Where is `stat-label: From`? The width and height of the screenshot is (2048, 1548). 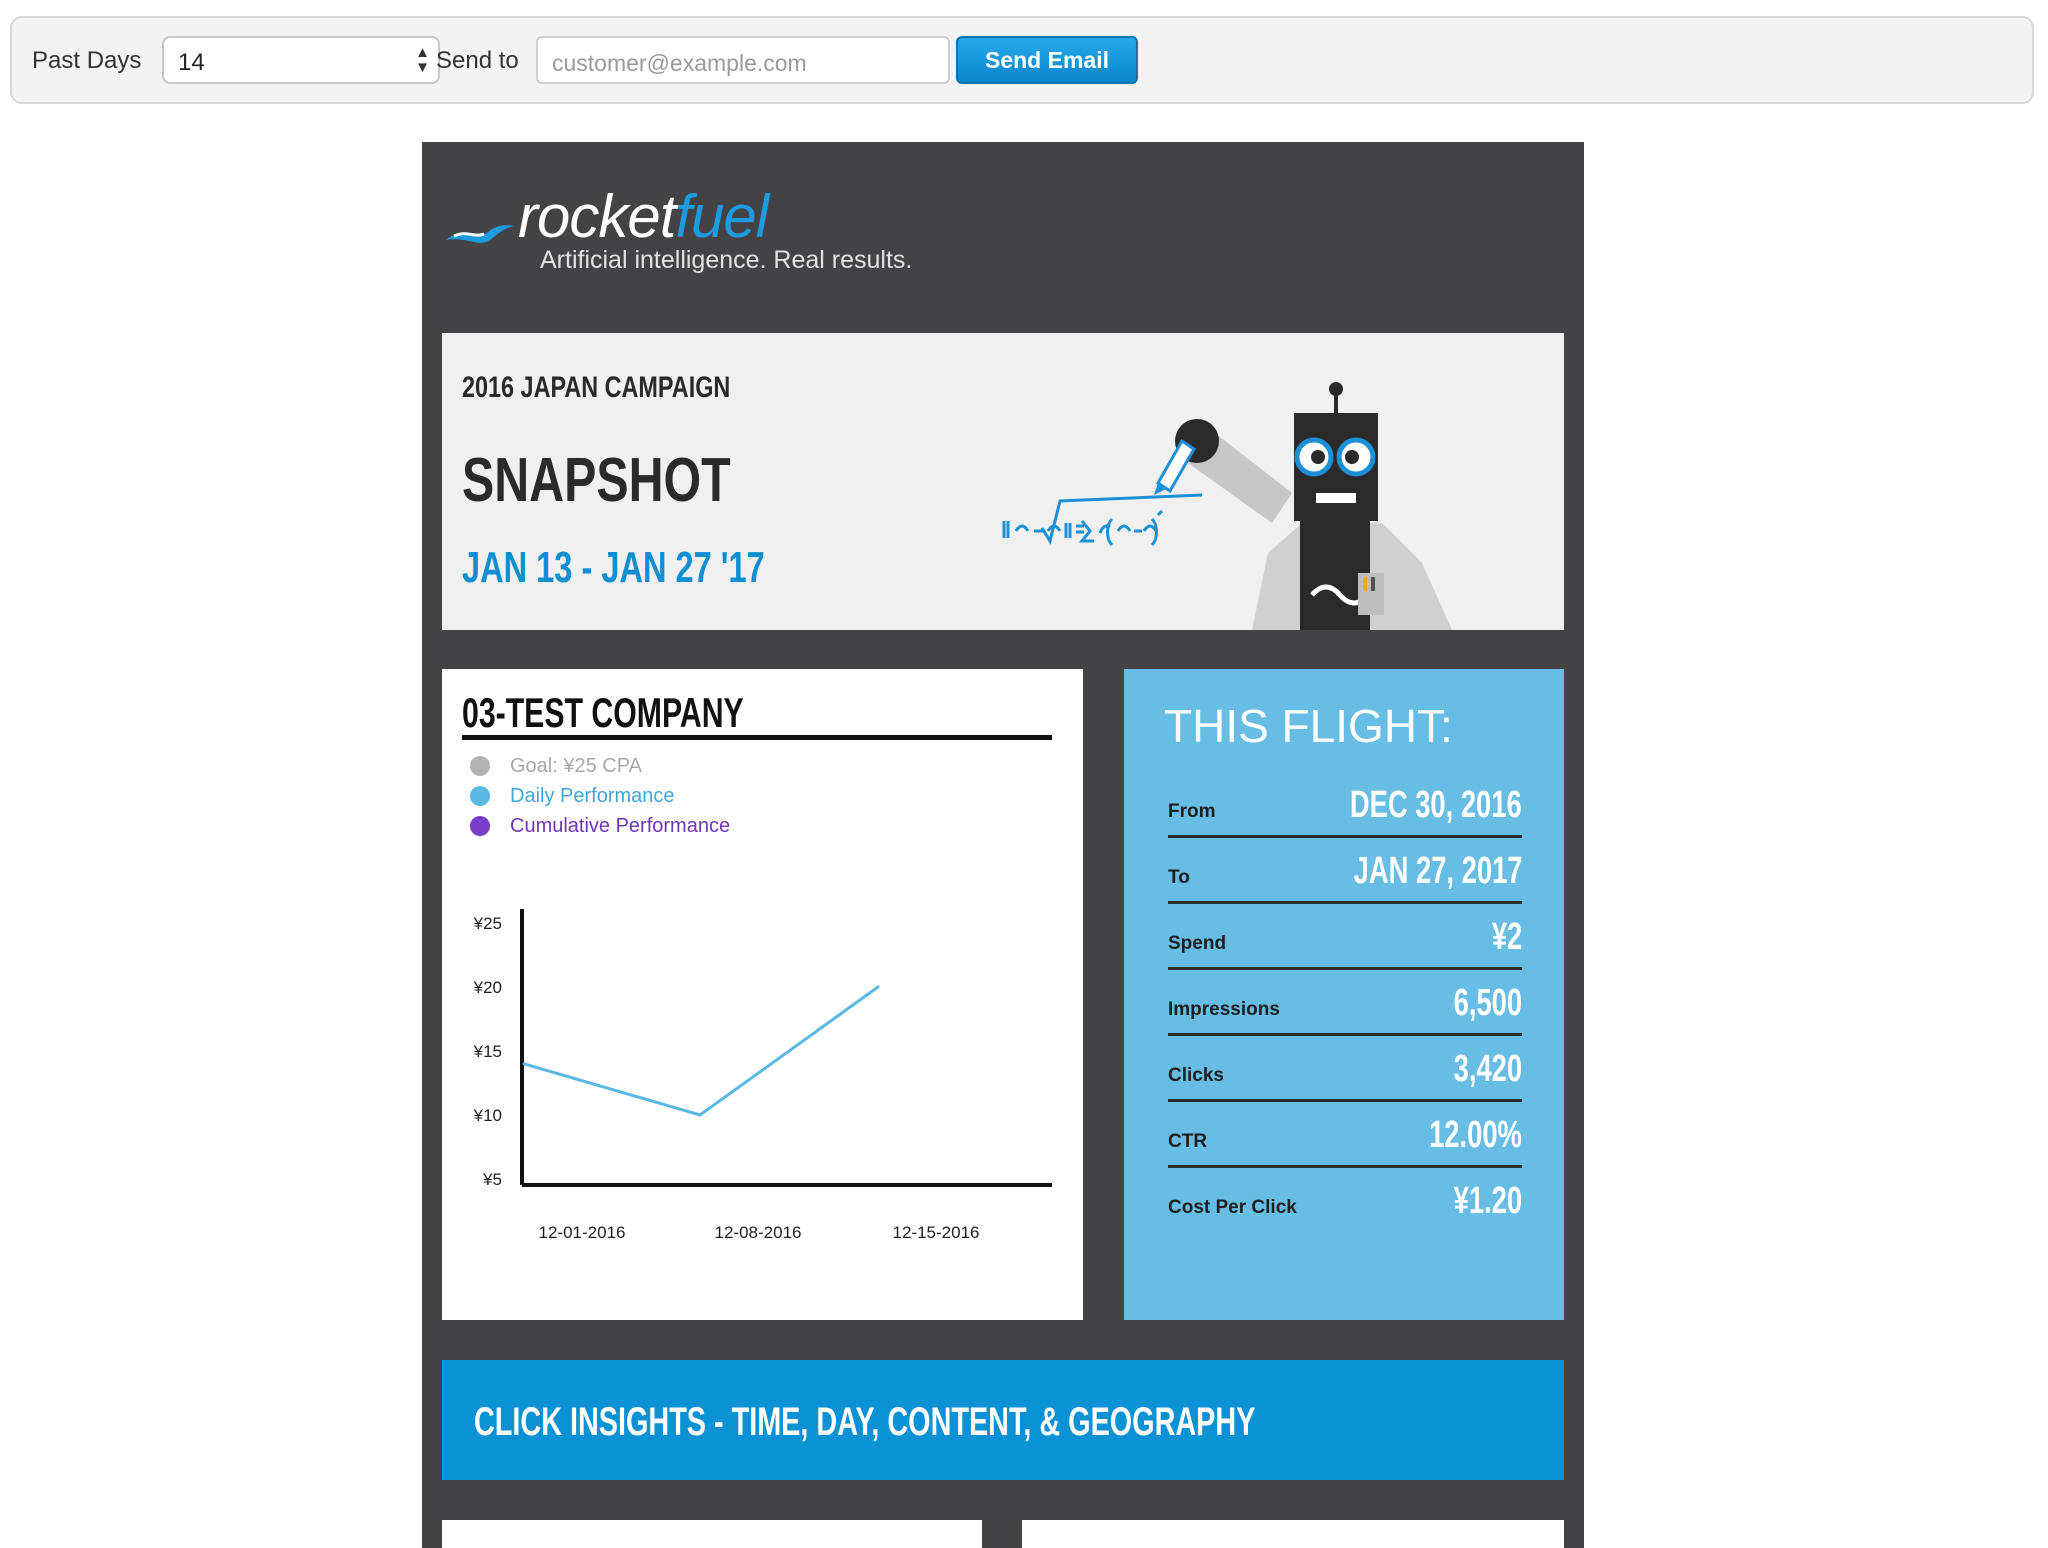 stat-label: From is located at coordinates (1192, 811).